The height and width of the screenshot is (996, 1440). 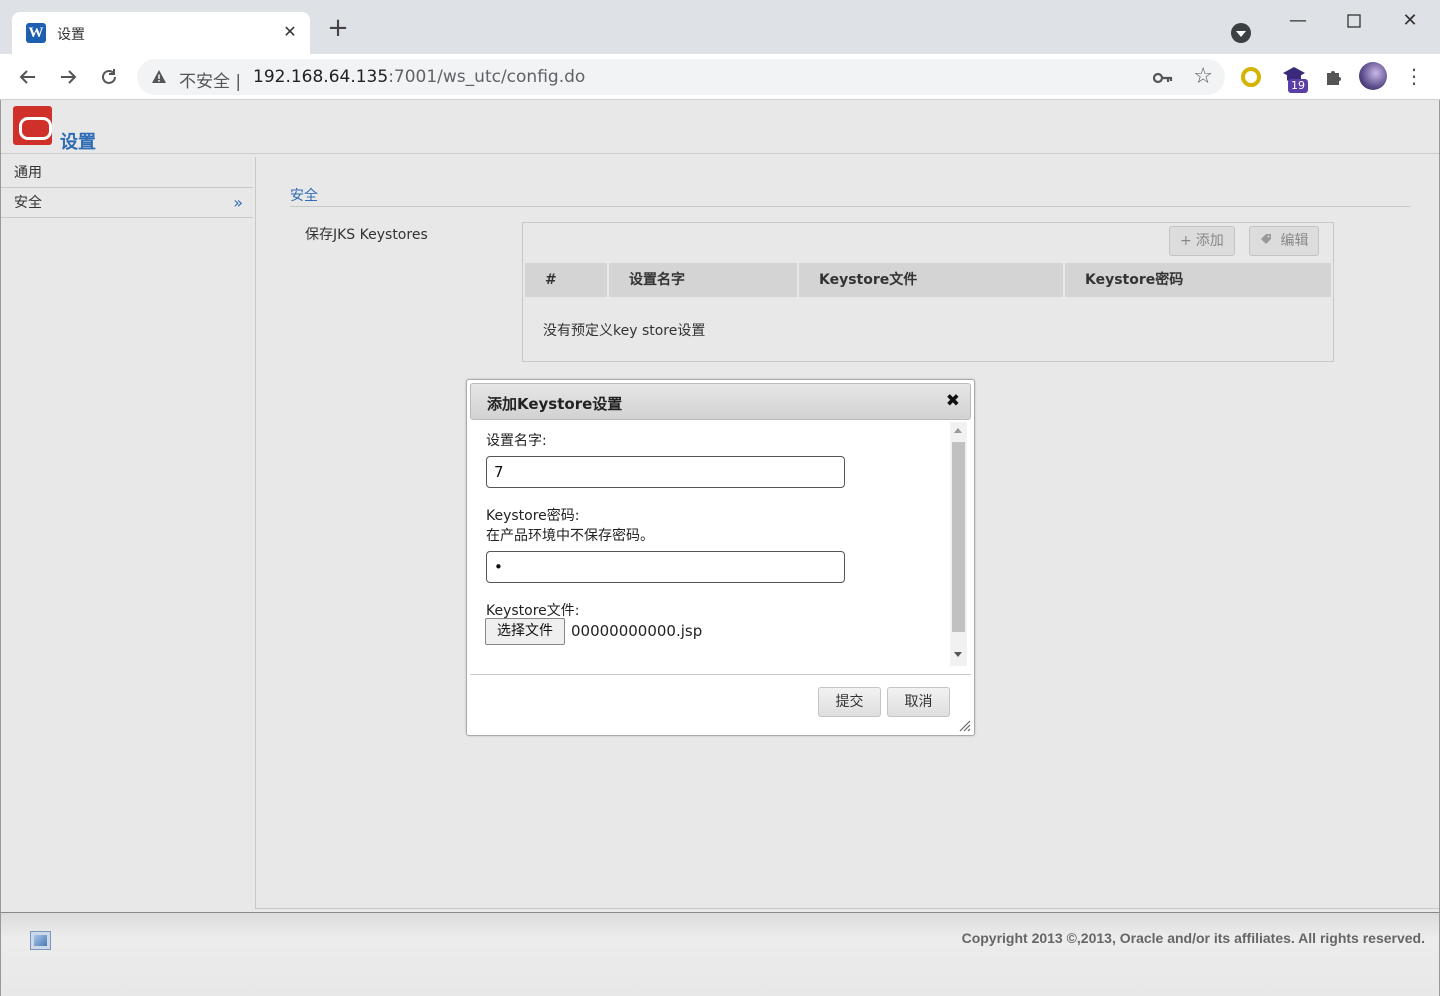 I want to click on reload-icon, so click(x=109, y=77).